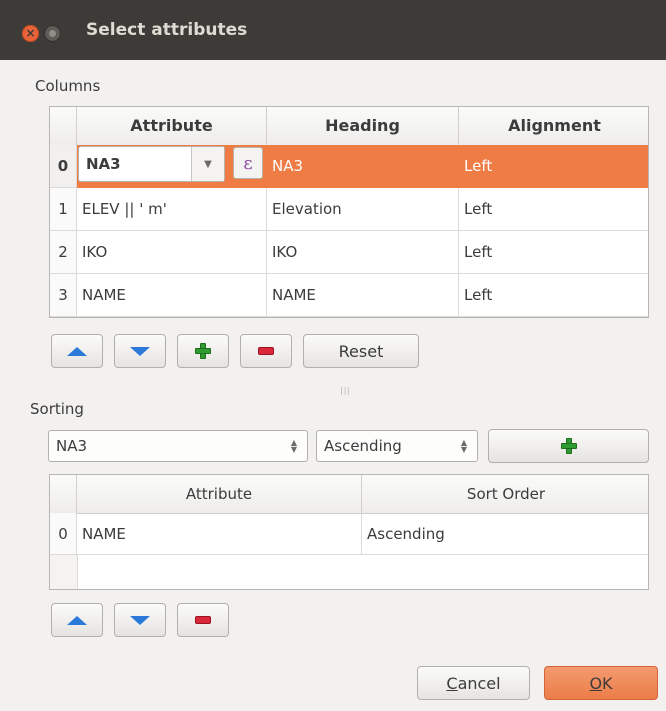 The width and height of the screenshot is (666, 711). Describe the element at coordinates (103, 164) in the screenshot. I see `attribute-combobox-value: NA3` at that location.